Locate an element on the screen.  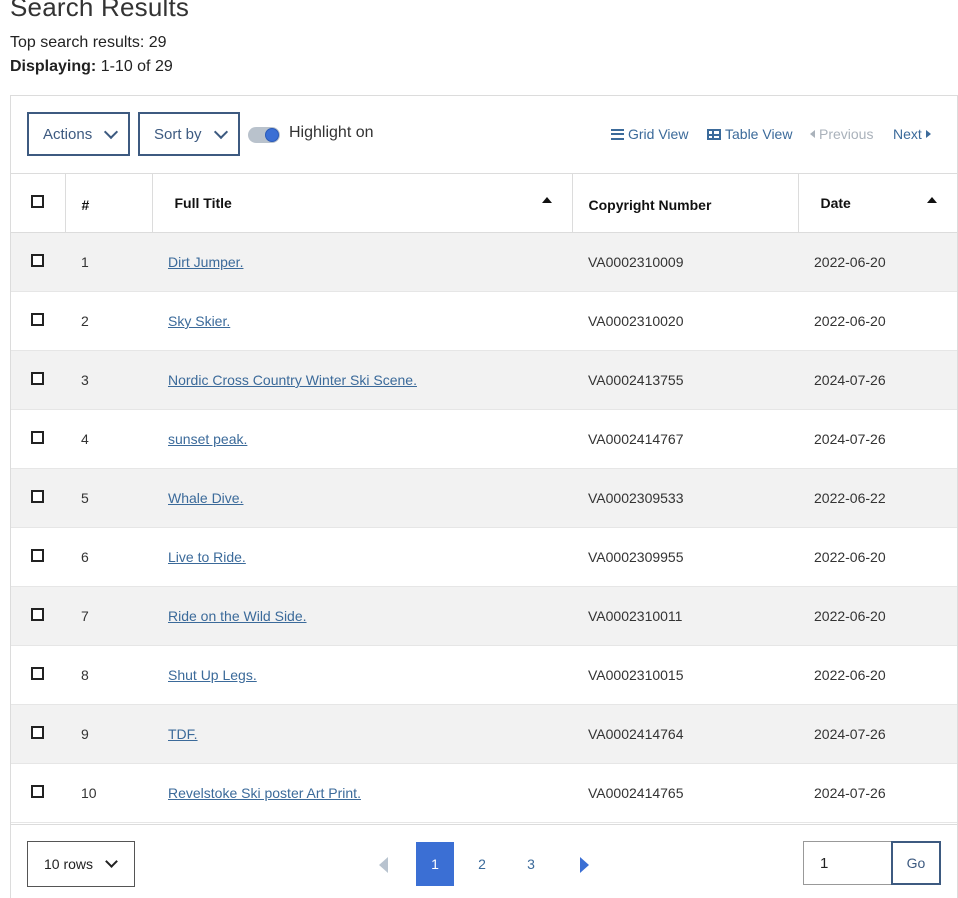
next-link: Next is located at coordinates (912, 134).